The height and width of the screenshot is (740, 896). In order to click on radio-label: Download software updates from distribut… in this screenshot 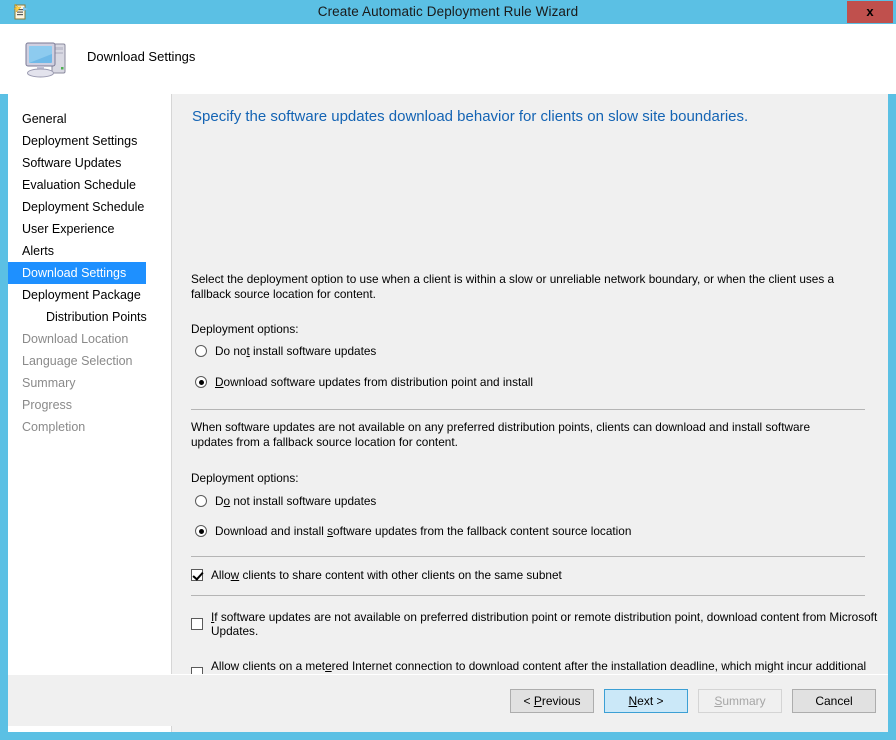, I will do `click(374, 382)`.